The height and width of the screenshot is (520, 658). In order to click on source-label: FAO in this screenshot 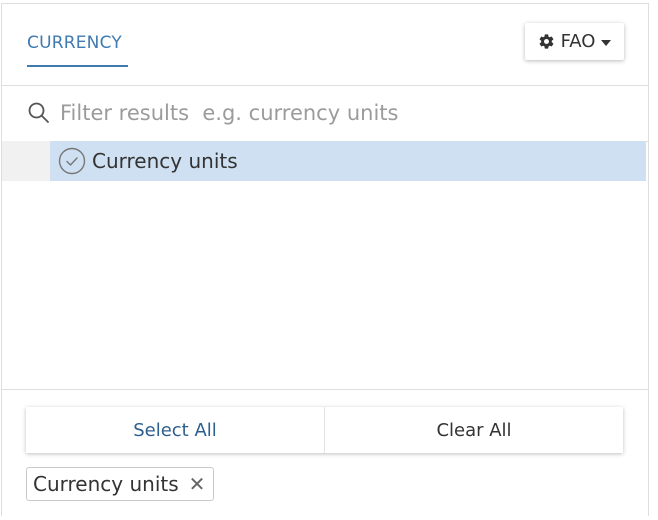, I will do `click(578, 41)`.